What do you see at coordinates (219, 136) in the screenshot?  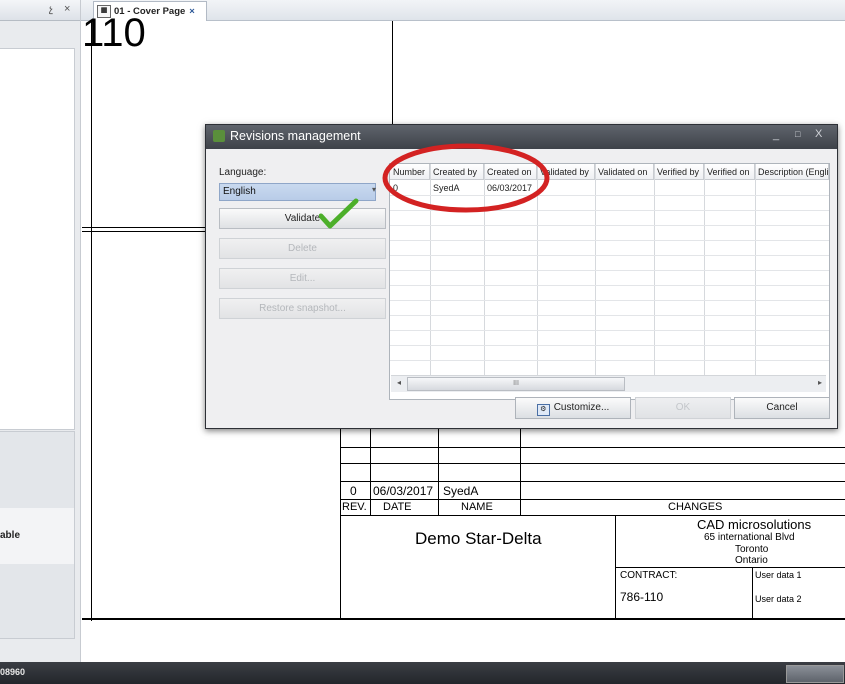 I see `revisions-app-icon` at bounding box center [219, 136].